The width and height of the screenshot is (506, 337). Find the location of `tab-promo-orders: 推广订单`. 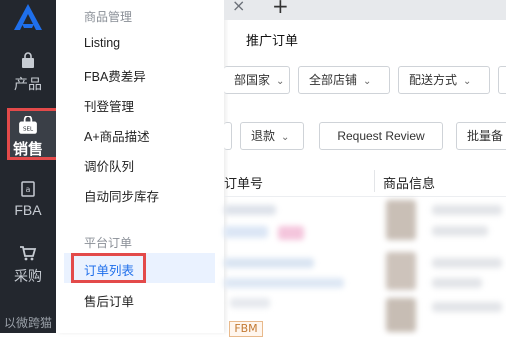

tab-promo-orders: 推广订单 is located at coordinates (272, 39).